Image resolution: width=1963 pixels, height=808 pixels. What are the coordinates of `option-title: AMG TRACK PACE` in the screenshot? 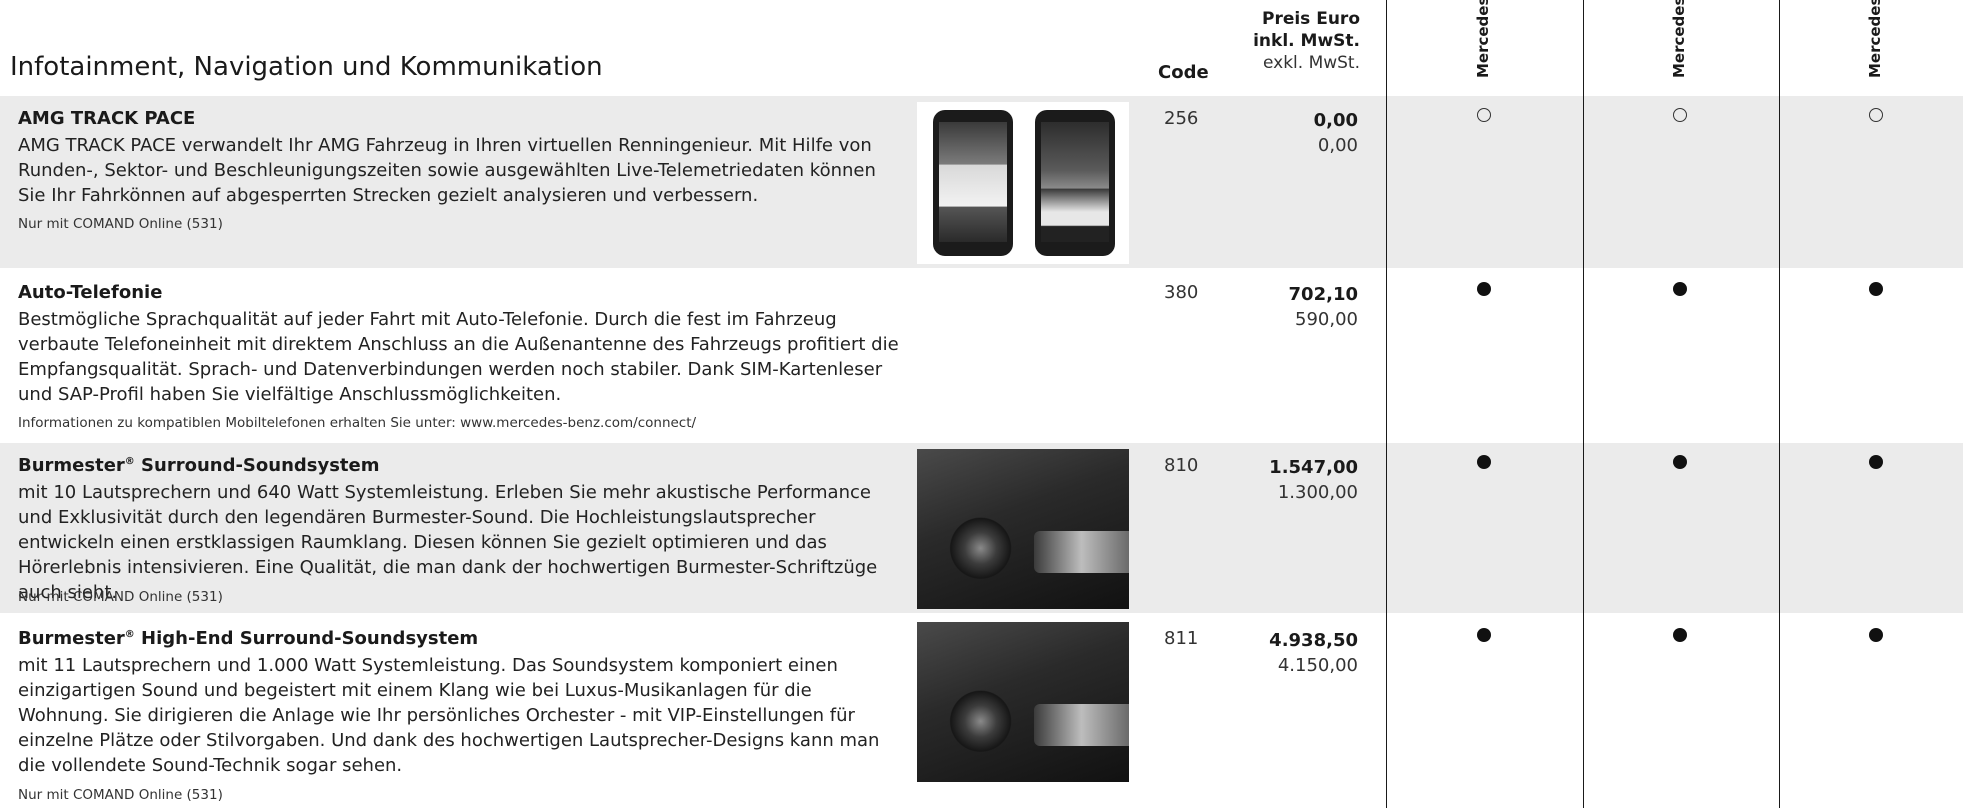 It's located at (107, 118).